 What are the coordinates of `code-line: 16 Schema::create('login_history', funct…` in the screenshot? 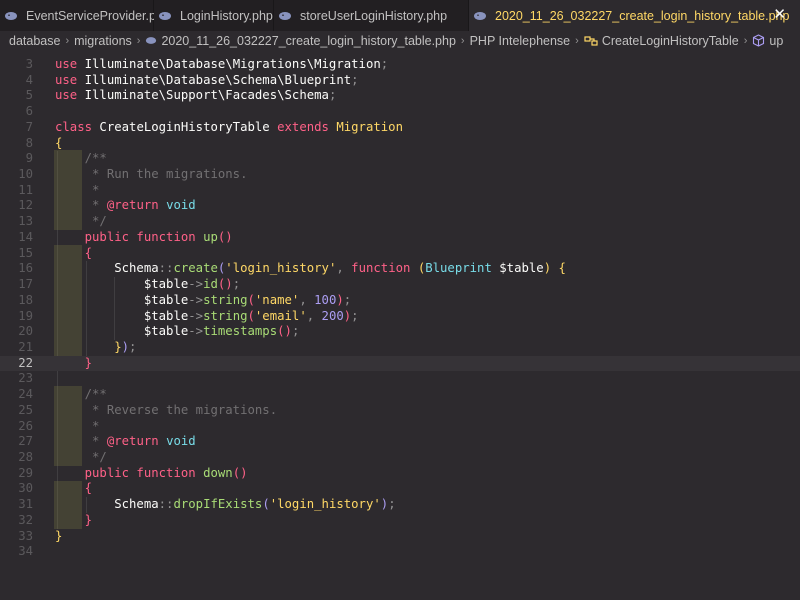 It's located at (400, 269).